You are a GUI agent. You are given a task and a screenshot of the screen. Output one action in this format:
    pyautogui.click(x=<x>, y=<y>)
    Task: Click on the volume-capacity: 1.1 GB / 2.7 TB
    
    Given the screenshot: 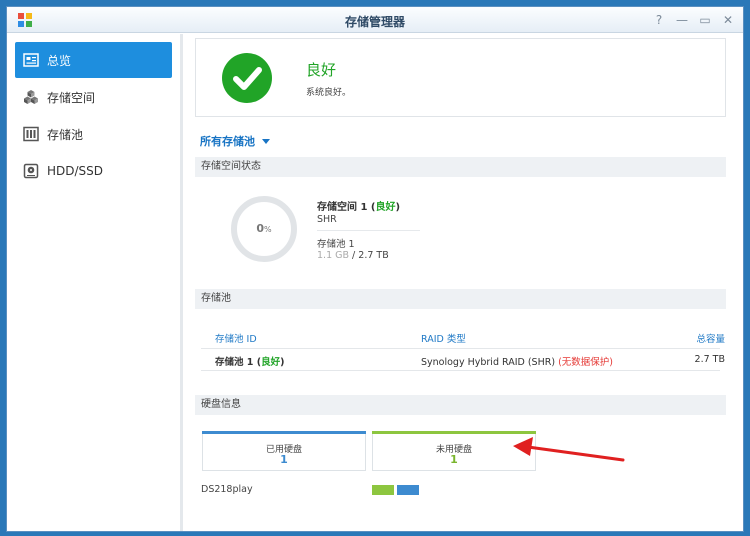 What is the action you would take?
    pyautogui.click(x=353, y=255)
    